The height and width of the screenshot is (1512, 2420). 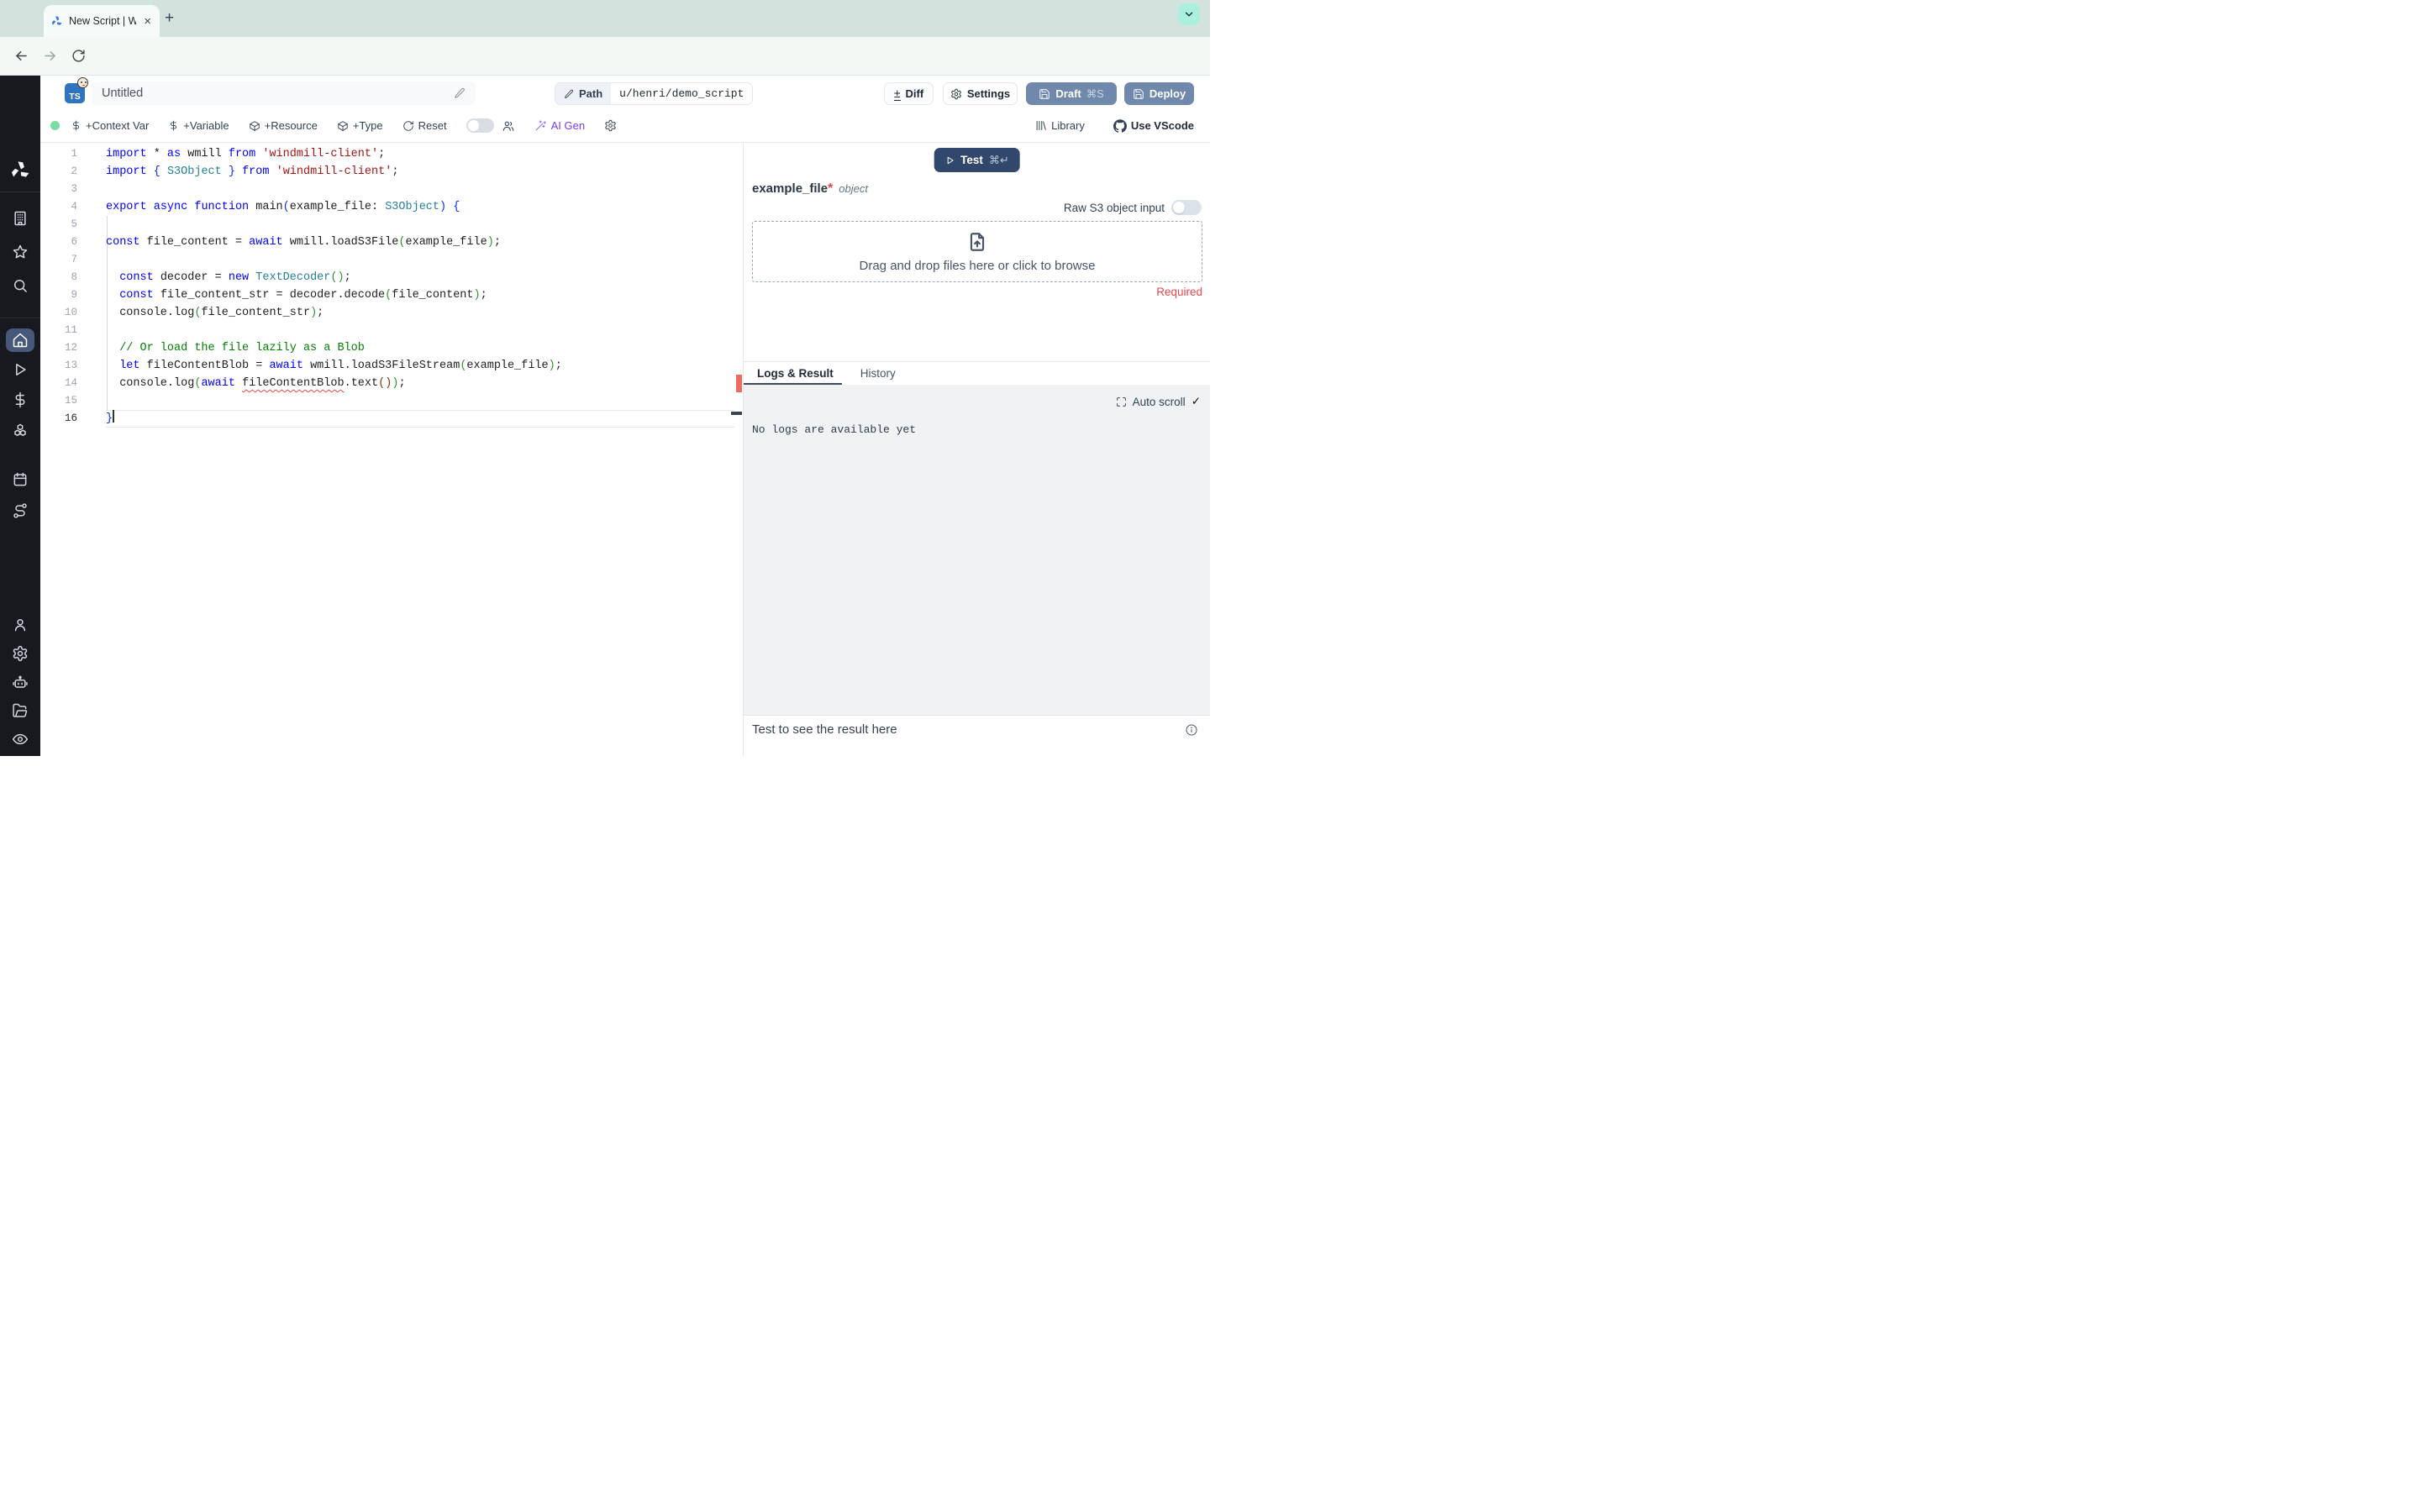 I want to click on sidebar-item-flows, so click(x=21, y=510).